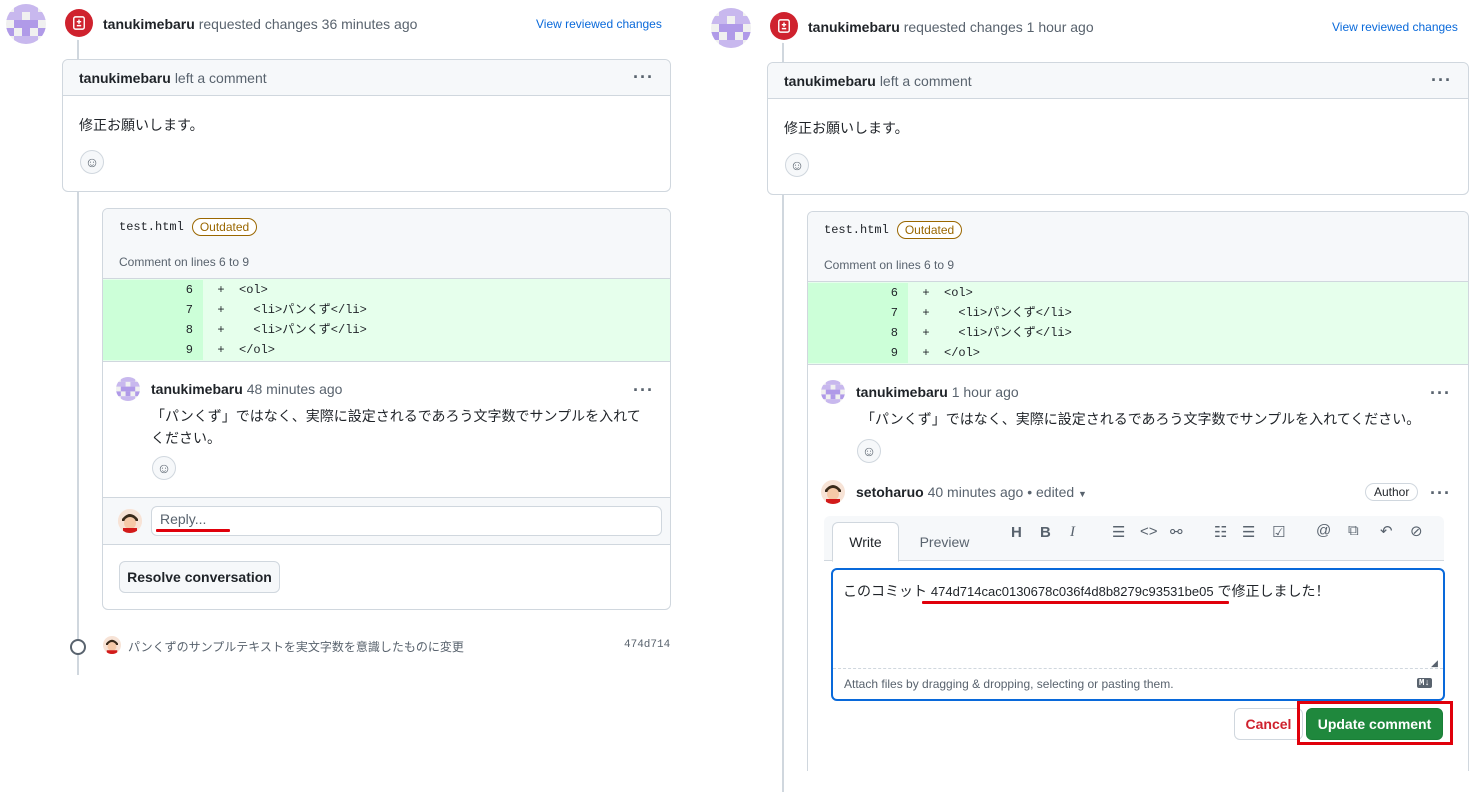 The width and height of the screenshot is (1476, 792). What do you see at coordinates (846, 128) in the screenshot?
I see `comment-body: 修正お願いします。` at bounding box center [846, 128].